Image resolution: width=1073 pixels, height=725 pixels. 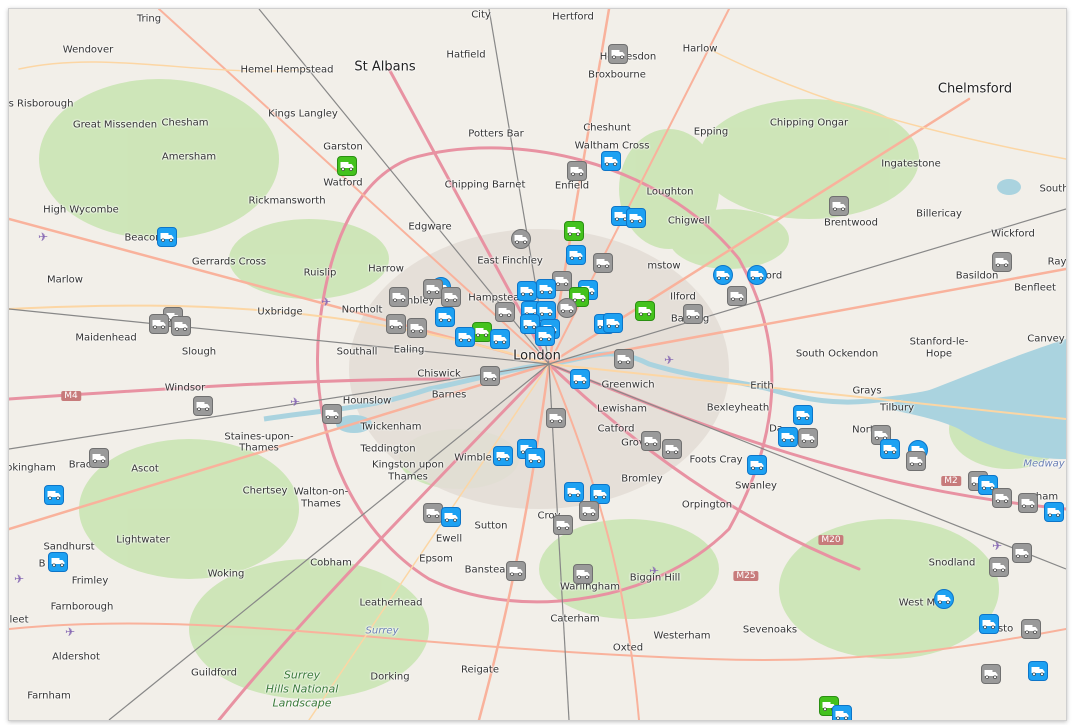 I want to click on airport-icon: ✈, so click(x=295, y=402).